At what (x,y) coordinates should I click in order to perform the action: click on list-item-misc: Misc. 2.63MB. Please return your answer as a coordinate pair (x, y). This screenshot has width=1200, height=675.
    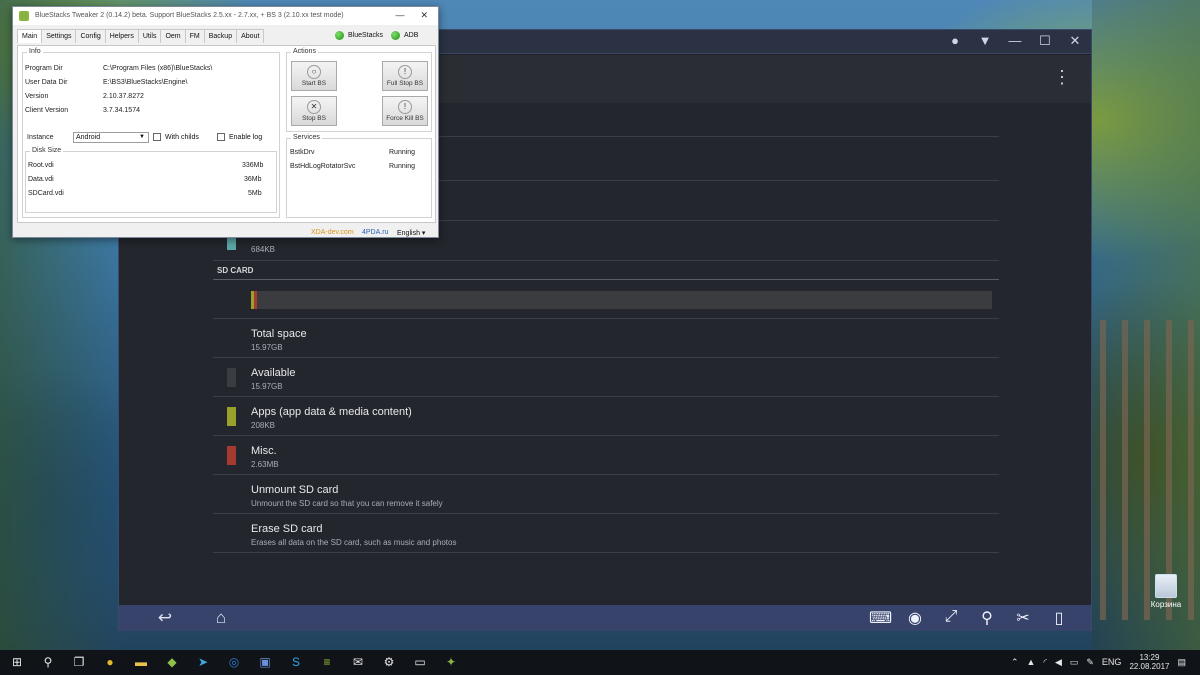
    Looking at the image, I should click on (606, 455).